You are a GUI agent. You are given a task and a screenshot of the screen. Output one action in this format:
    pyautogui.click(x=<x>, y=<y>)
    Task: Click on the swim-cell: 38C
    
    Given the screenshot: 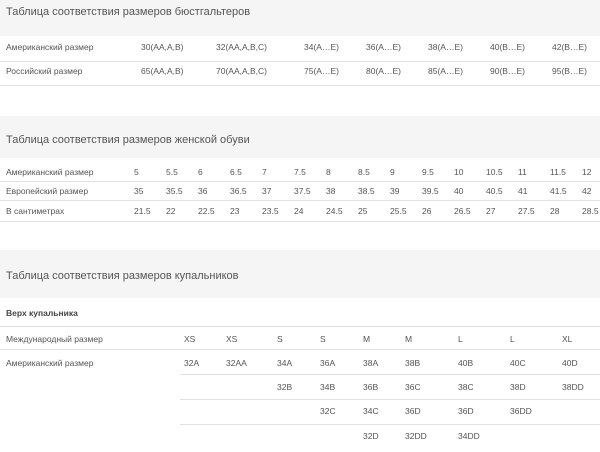 What is the action you would take?
    pyautogui.click(x=466, y=387)
    